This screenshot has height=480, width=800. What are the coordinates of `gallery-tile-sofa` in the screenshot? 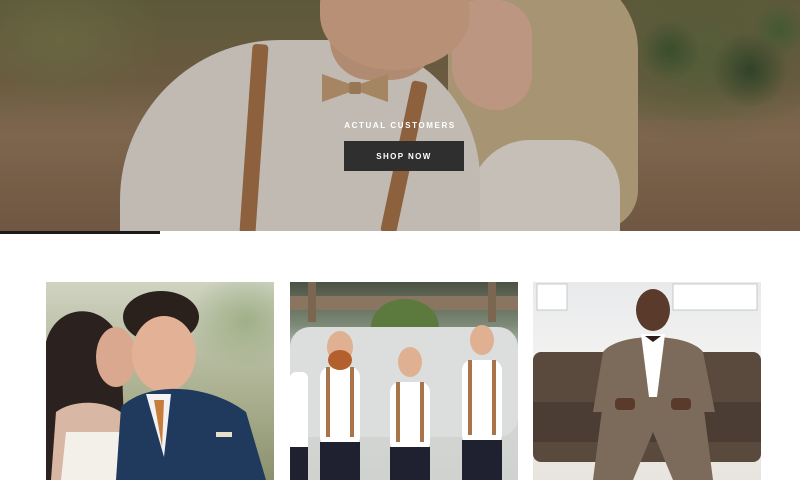 It's located at (647, 381).